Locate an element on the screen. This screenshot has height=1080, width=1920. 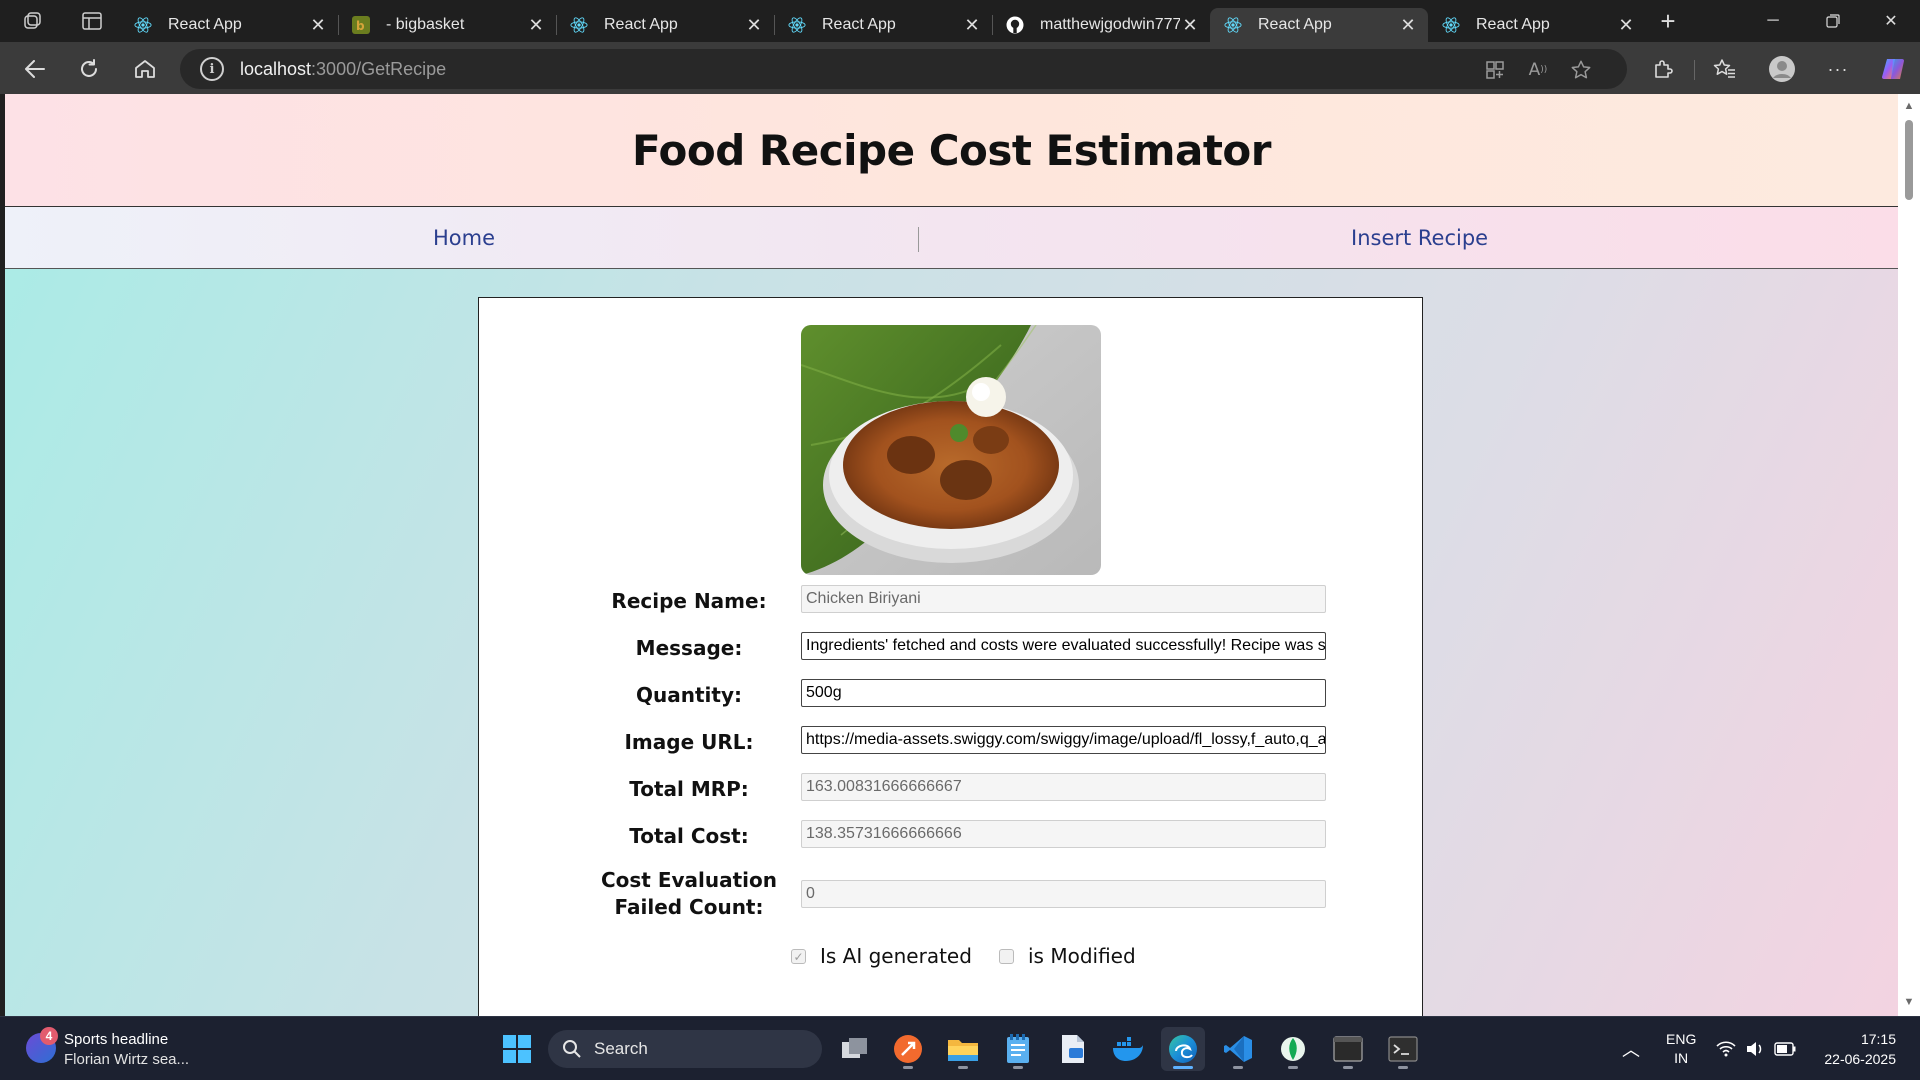
favorite-star-icon is located at coordinates (1581, 70).